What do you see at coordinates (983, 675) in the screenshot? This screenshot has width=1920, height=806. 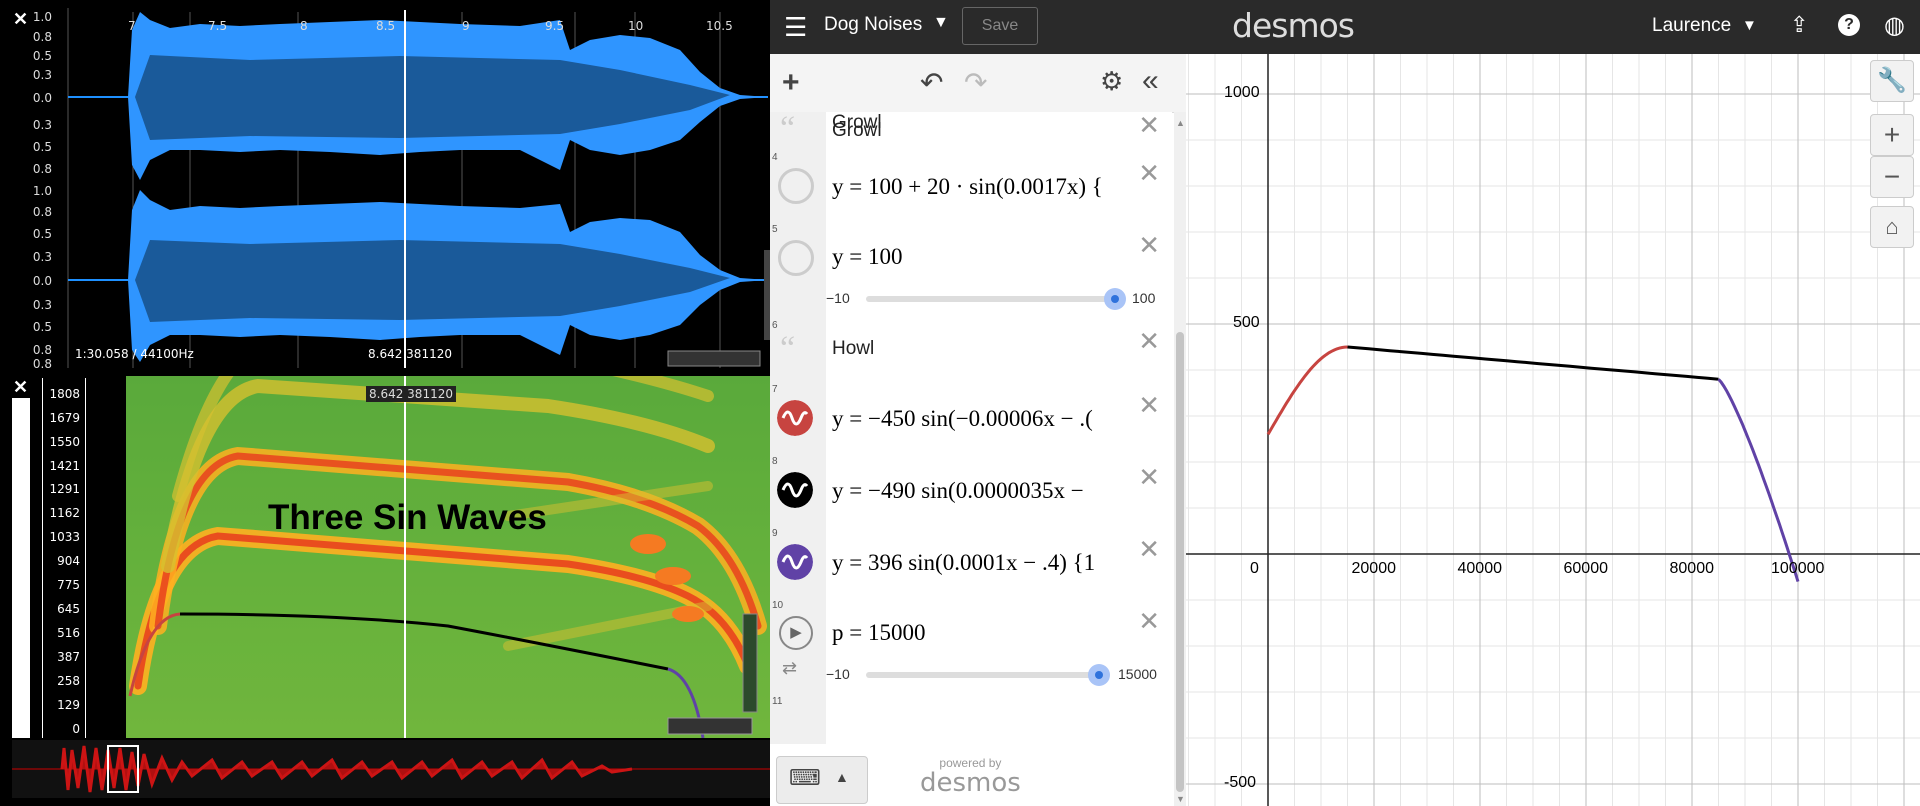 I see `slider-track-p` at bounding box center [983, 675].